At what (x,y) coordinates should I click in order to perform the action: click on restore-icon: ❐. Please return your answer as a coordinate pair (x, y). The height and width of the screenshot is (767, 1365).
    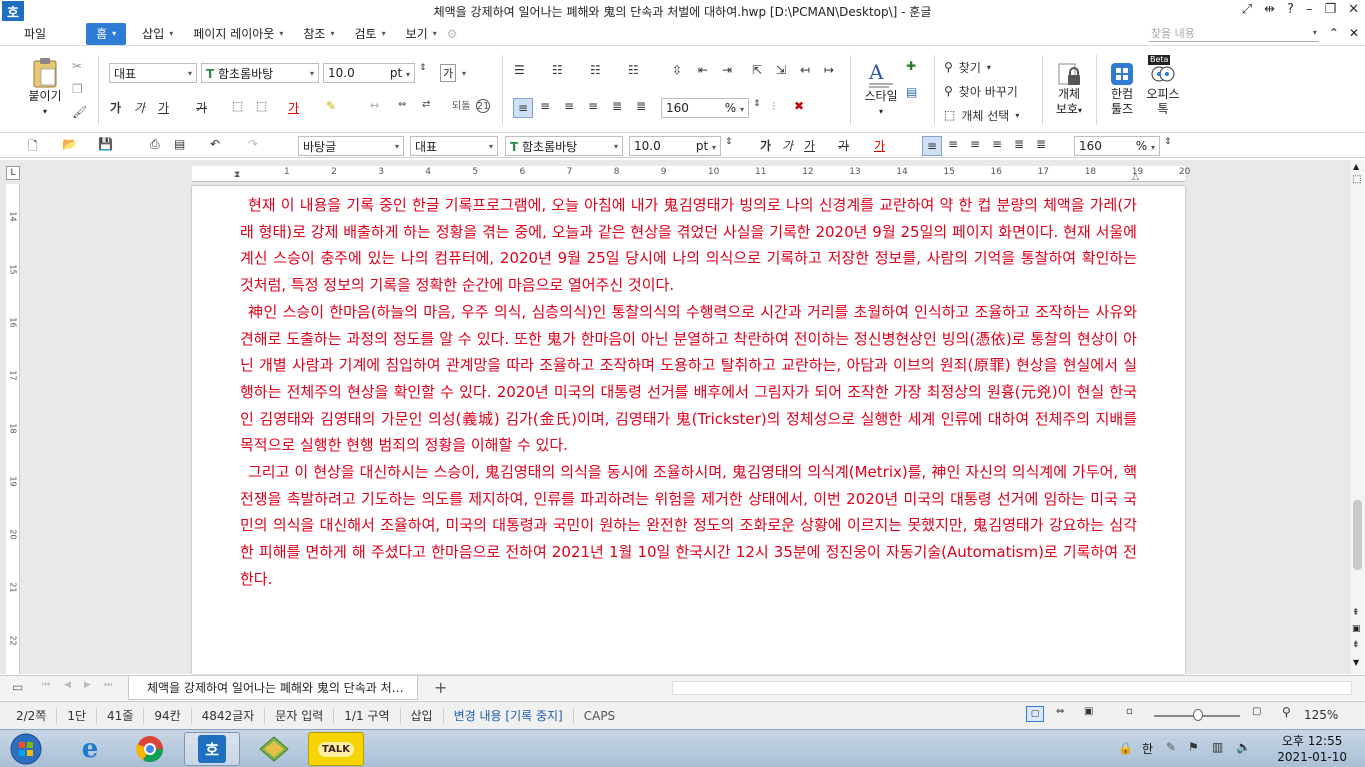
    Looking at the image, I should click on (1330, 9).